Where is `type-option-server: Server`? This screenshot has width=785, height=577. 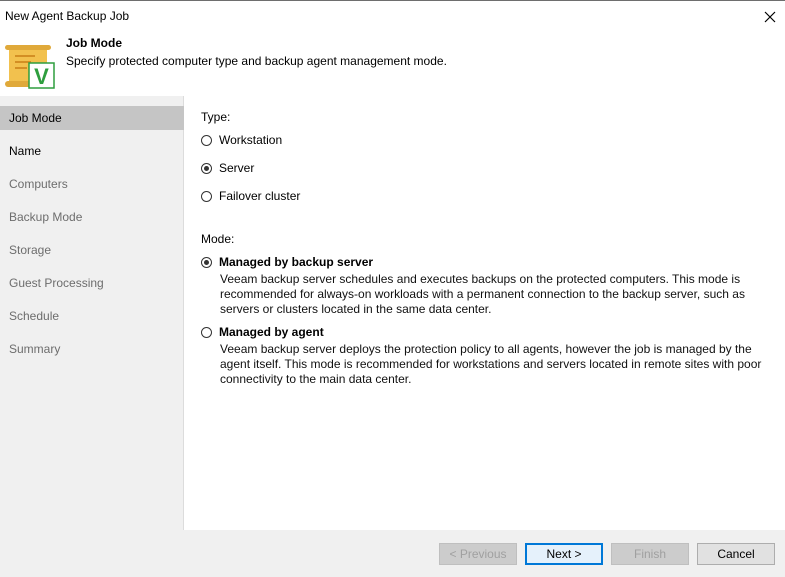 type-option-server: Server is located at coordinates (227, 168).